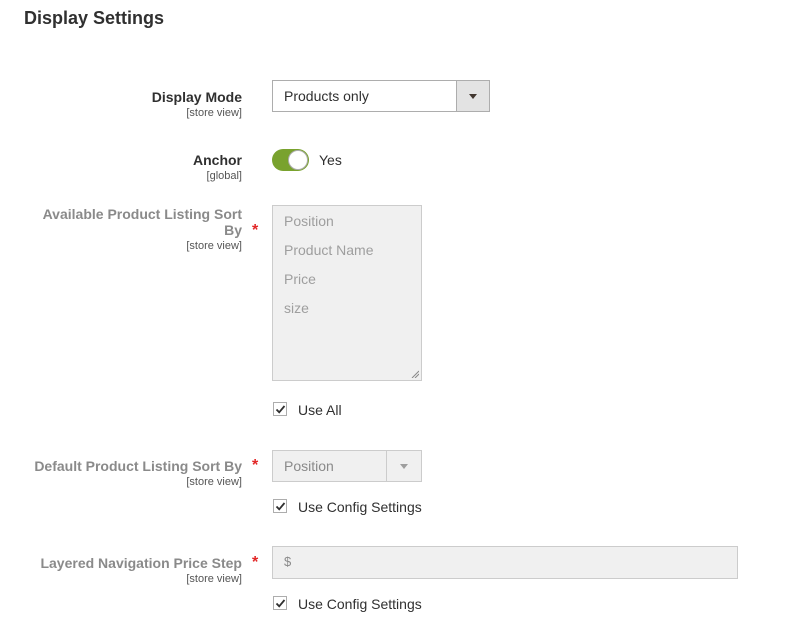  I want to click on anchor-toggle-text: Yes, so click(330, 160).